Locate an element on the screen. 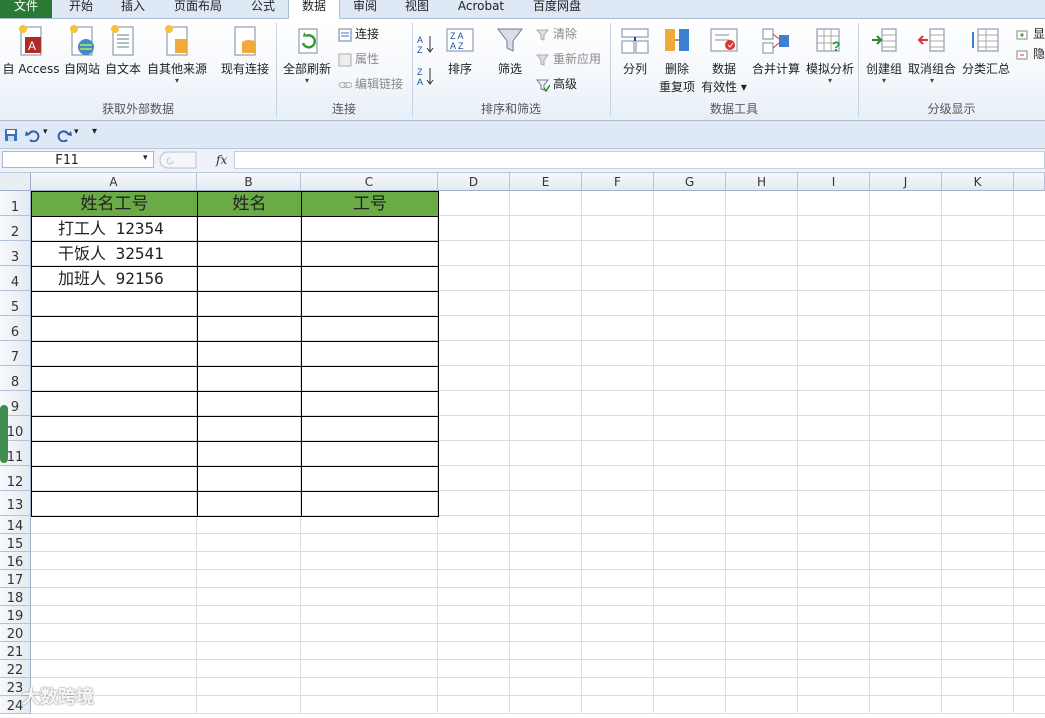  row-header: 22 is located at coordinates (15, 669).